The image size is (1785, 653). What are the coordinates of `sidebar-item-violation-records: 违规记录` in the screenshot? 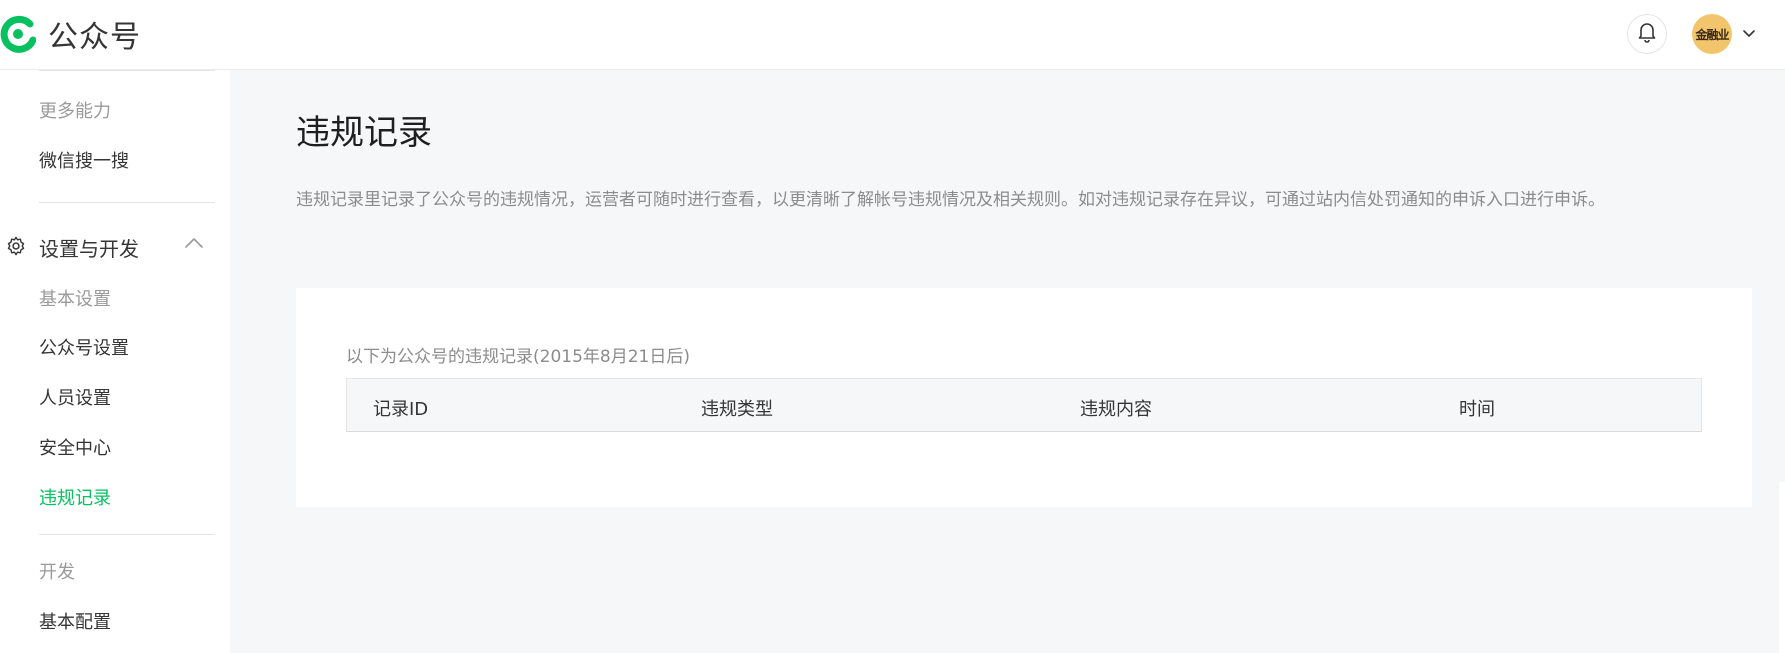 It's located at (75, 497).